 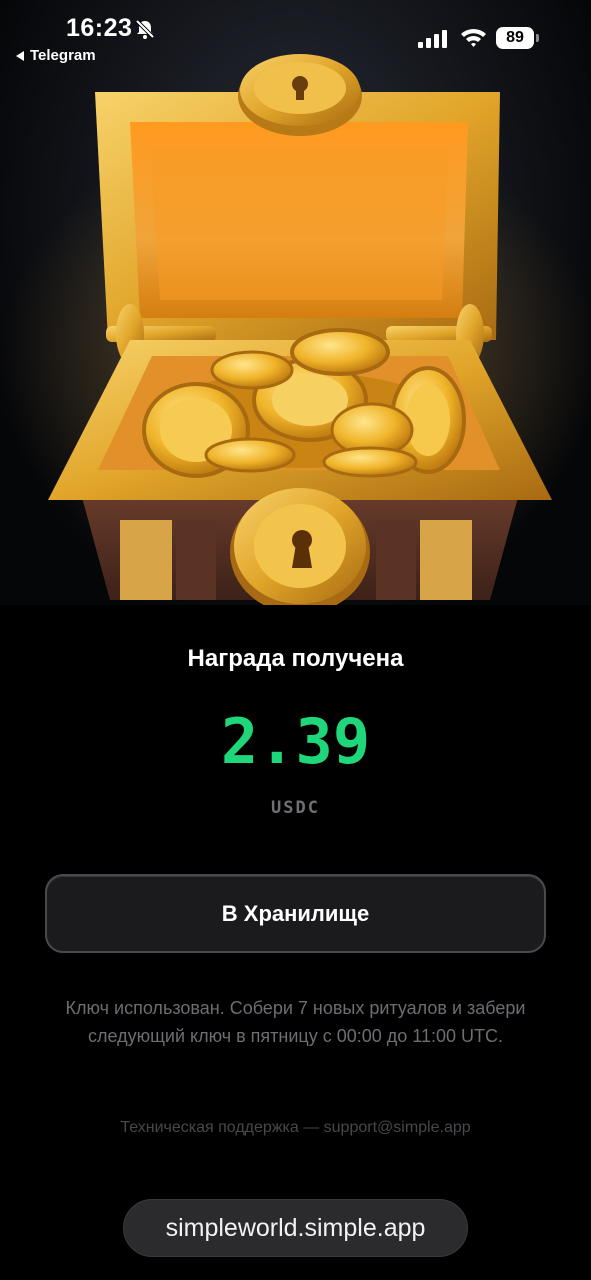 I want to click on vault-button-label: В Хранилище, so click(x=295, y=913).